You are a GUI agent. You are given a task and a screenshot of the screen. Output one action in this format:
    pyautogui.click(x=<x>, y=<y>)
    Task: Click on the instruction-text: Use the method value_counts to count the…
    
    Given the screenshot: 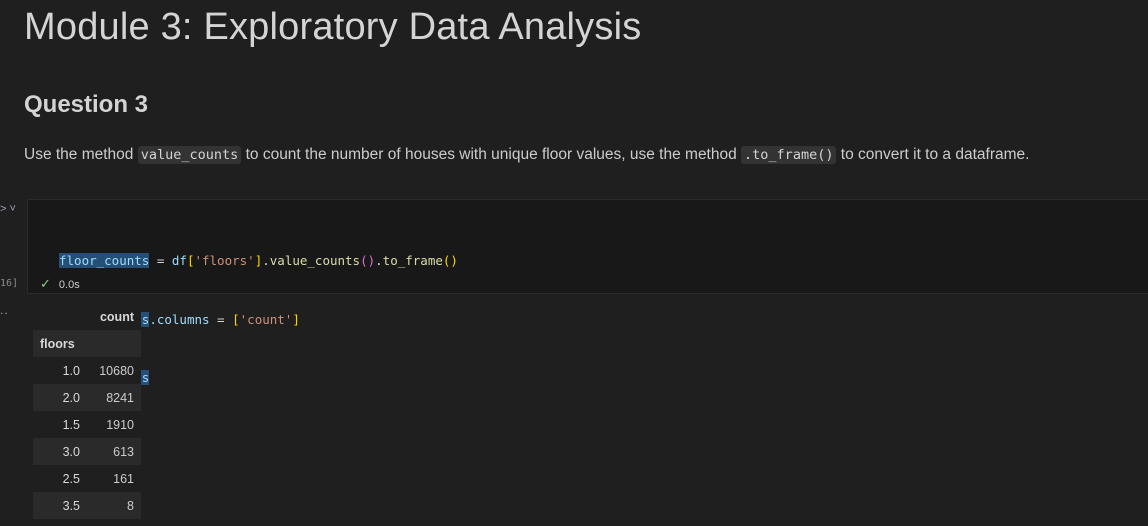 What is the action you would take?
    pyautogui.click(x=526, y=155)
    